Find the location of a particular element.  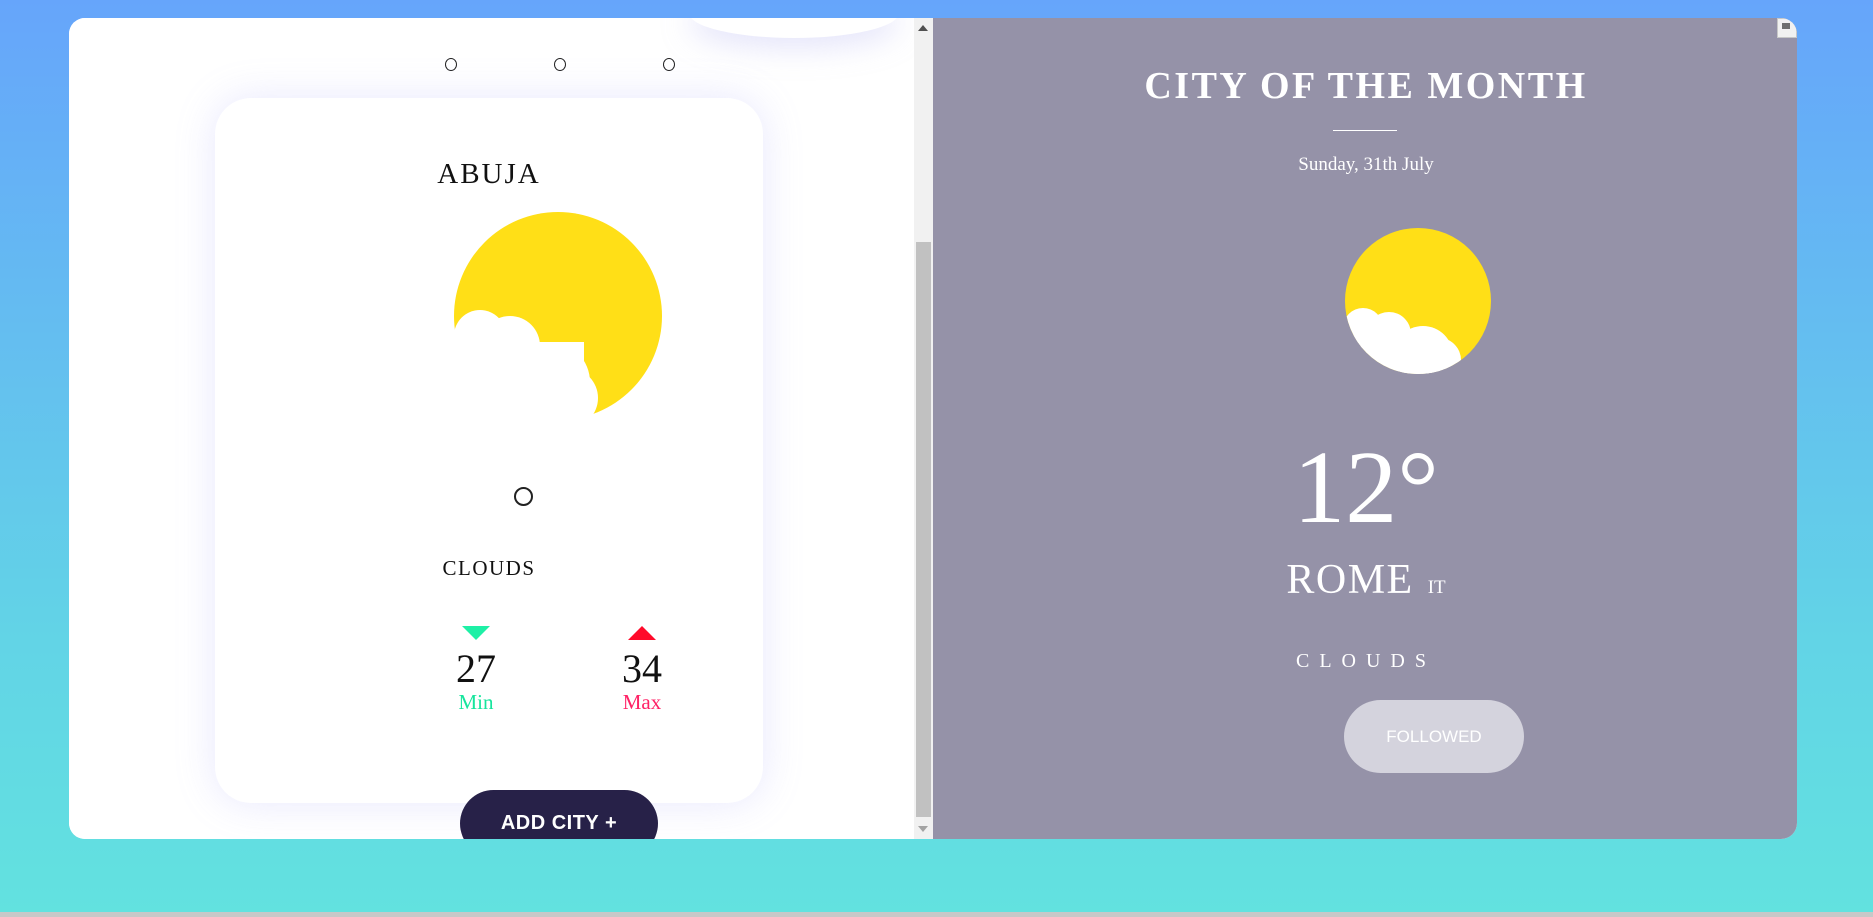

followed-button: FOLLOWED is located at coordinates (1434, 736).